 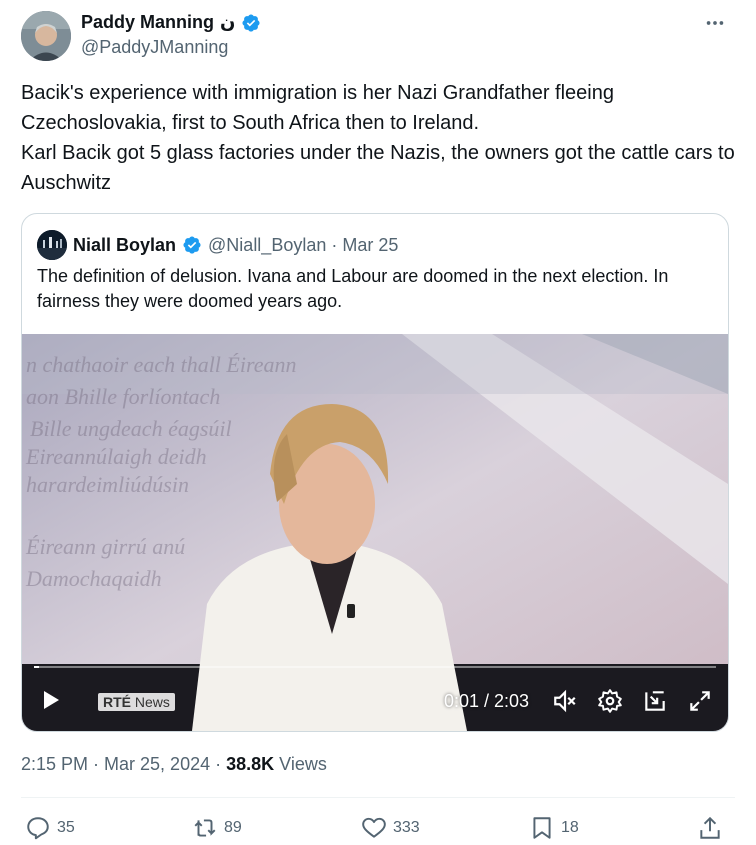 I want to click on fullscreen-icon, so click(x=700, y=701).